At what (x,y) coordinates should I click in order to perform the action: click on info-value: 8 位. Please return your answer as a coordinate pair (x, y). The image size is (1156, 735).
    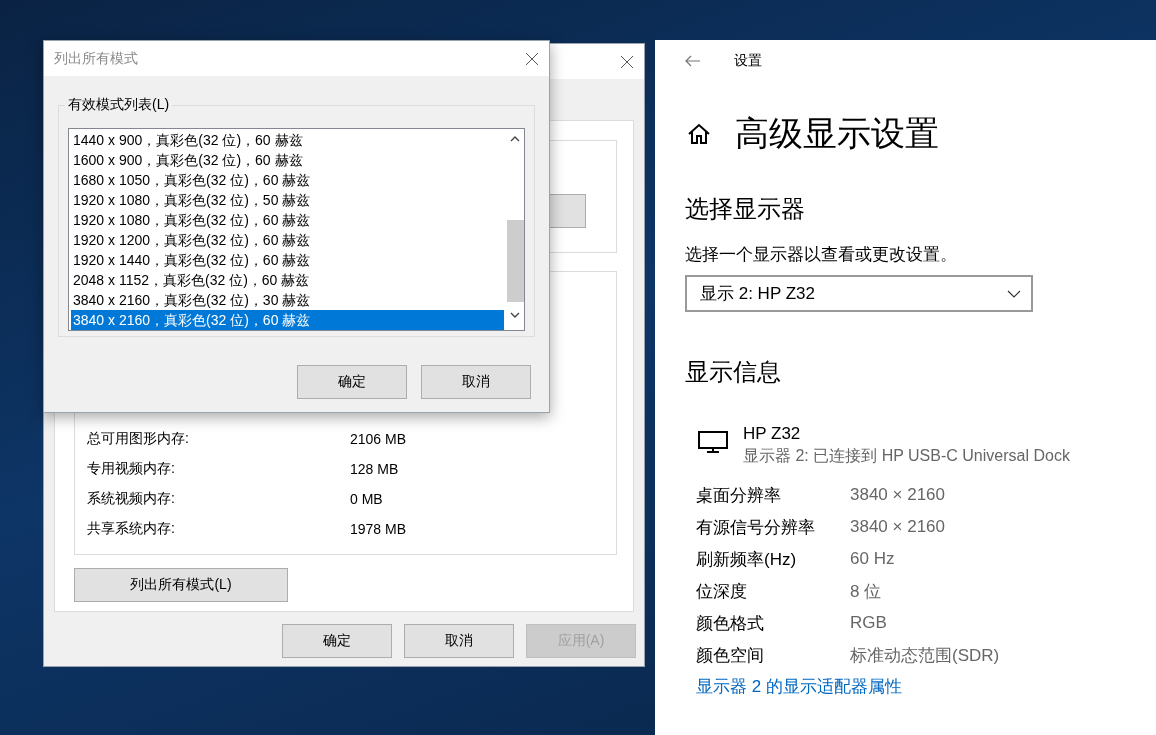
    Looking at the image, I should click on (866, 591).